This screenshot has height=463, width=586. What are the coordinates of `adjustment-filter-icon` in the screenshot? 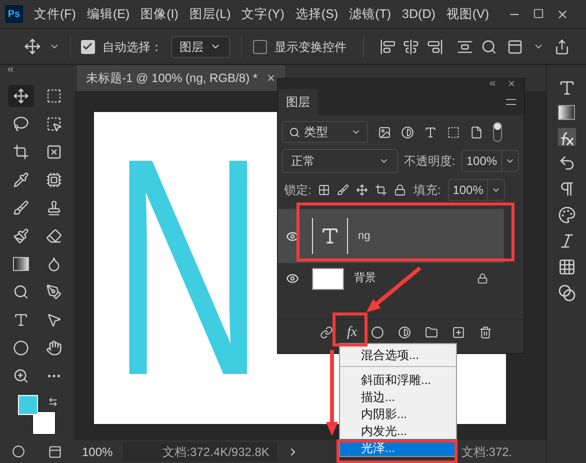 It's located at (407, 132).